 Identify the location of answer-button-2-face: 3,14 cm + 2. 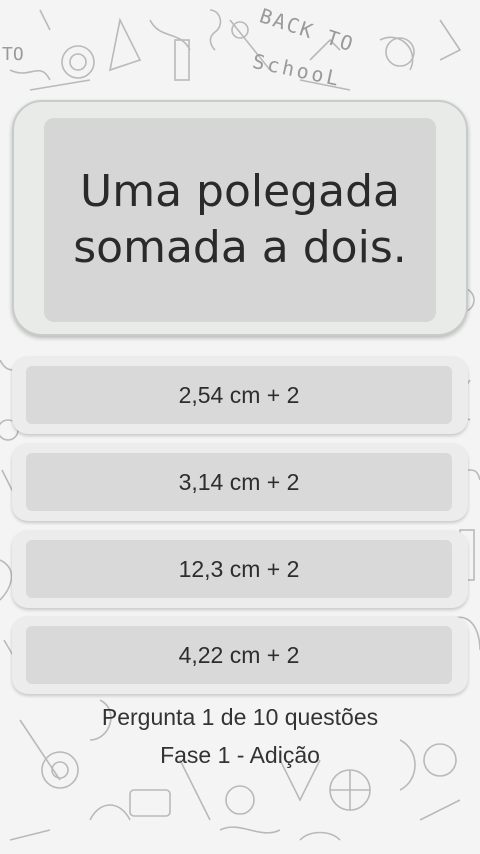
(239, 482).